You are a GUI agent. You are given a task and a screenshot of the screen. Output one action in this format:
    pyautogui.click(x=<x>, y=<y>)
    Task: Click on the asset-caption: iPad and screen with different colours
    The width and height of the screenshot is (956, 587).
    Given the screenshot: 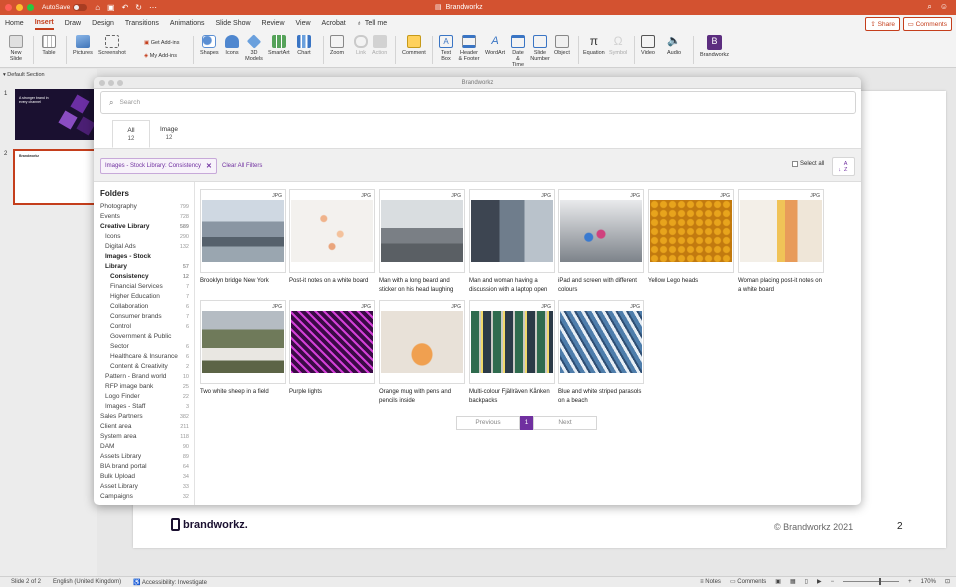 What is the action you would take?
    pyautogui.click(x=602, y=285)
    